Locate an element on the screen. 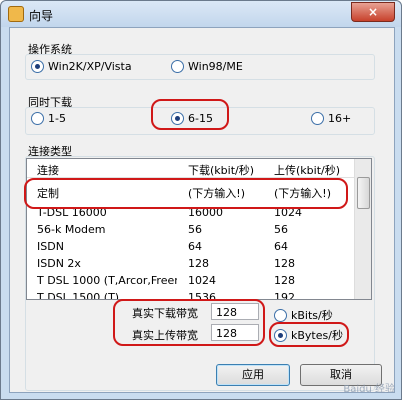  app-icon is located at coordinates (16, 14).